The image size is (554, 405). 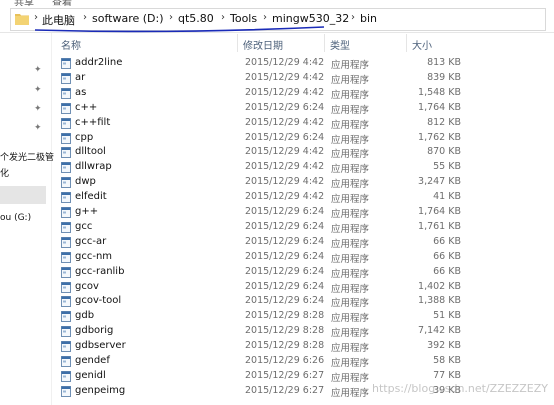 I want to click on file-row: dllwrap 2015/12/29 4:42 应用程序 55 KB, so click(x=271, y=167).